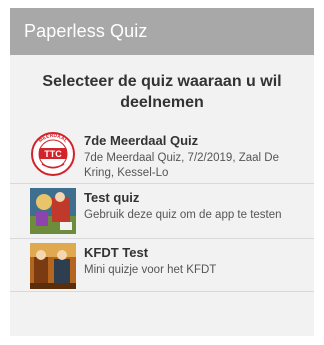  What do you see at coordinates (150, 270) in the screenshot?
I see `quiz-description: Mini quizje voor het KFDT` at bounding box center [150, 270].